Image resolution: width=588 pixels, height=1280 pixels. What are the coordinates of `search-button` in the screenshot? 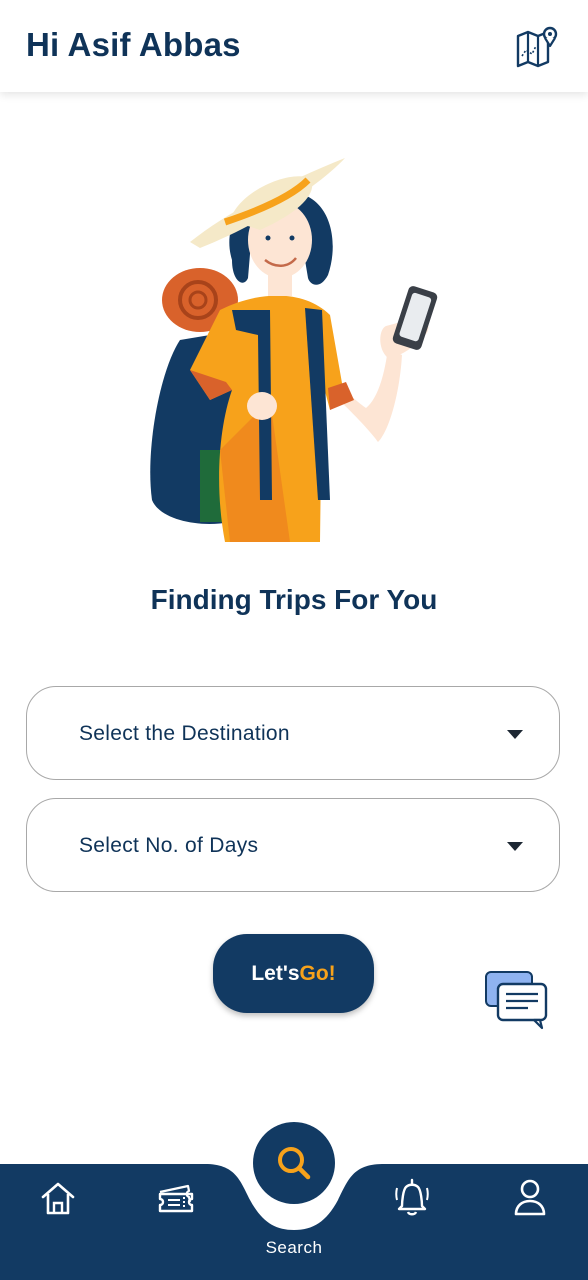 It's located at (294, 1163).